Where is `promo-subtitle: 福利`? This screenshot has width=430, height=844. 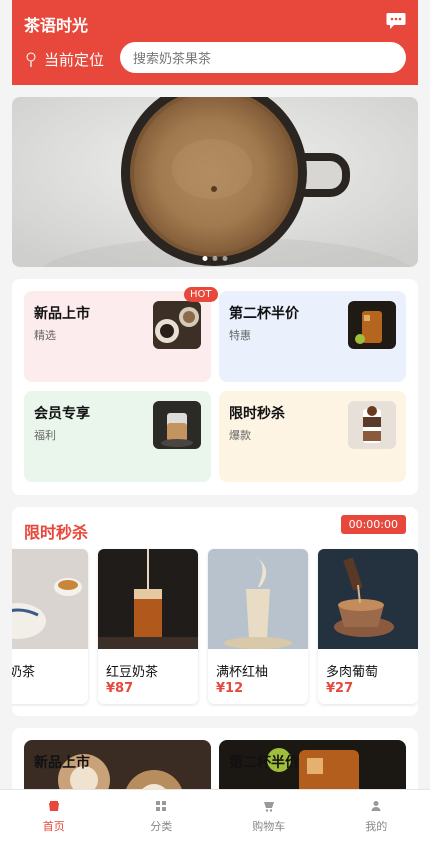
promo-subtitle: 福利 is located at coordinates (45, 435).